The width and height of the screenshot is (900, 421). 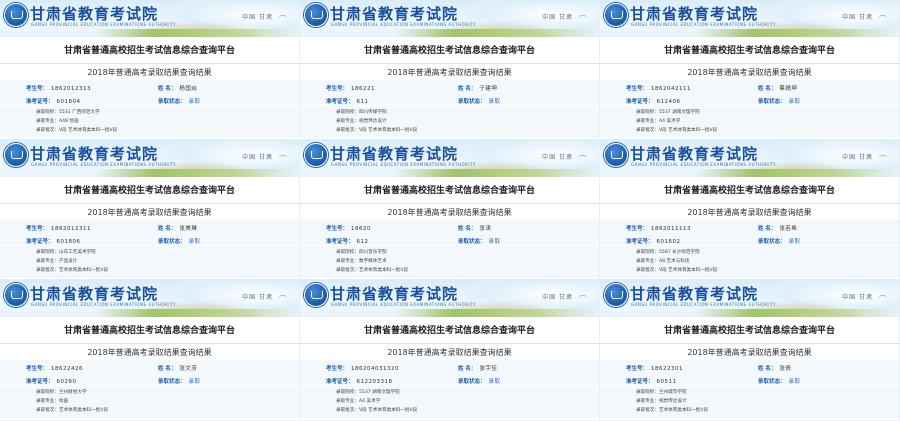 I want to click on exam-number-value: 1862042111, so click(x=671, y=89).